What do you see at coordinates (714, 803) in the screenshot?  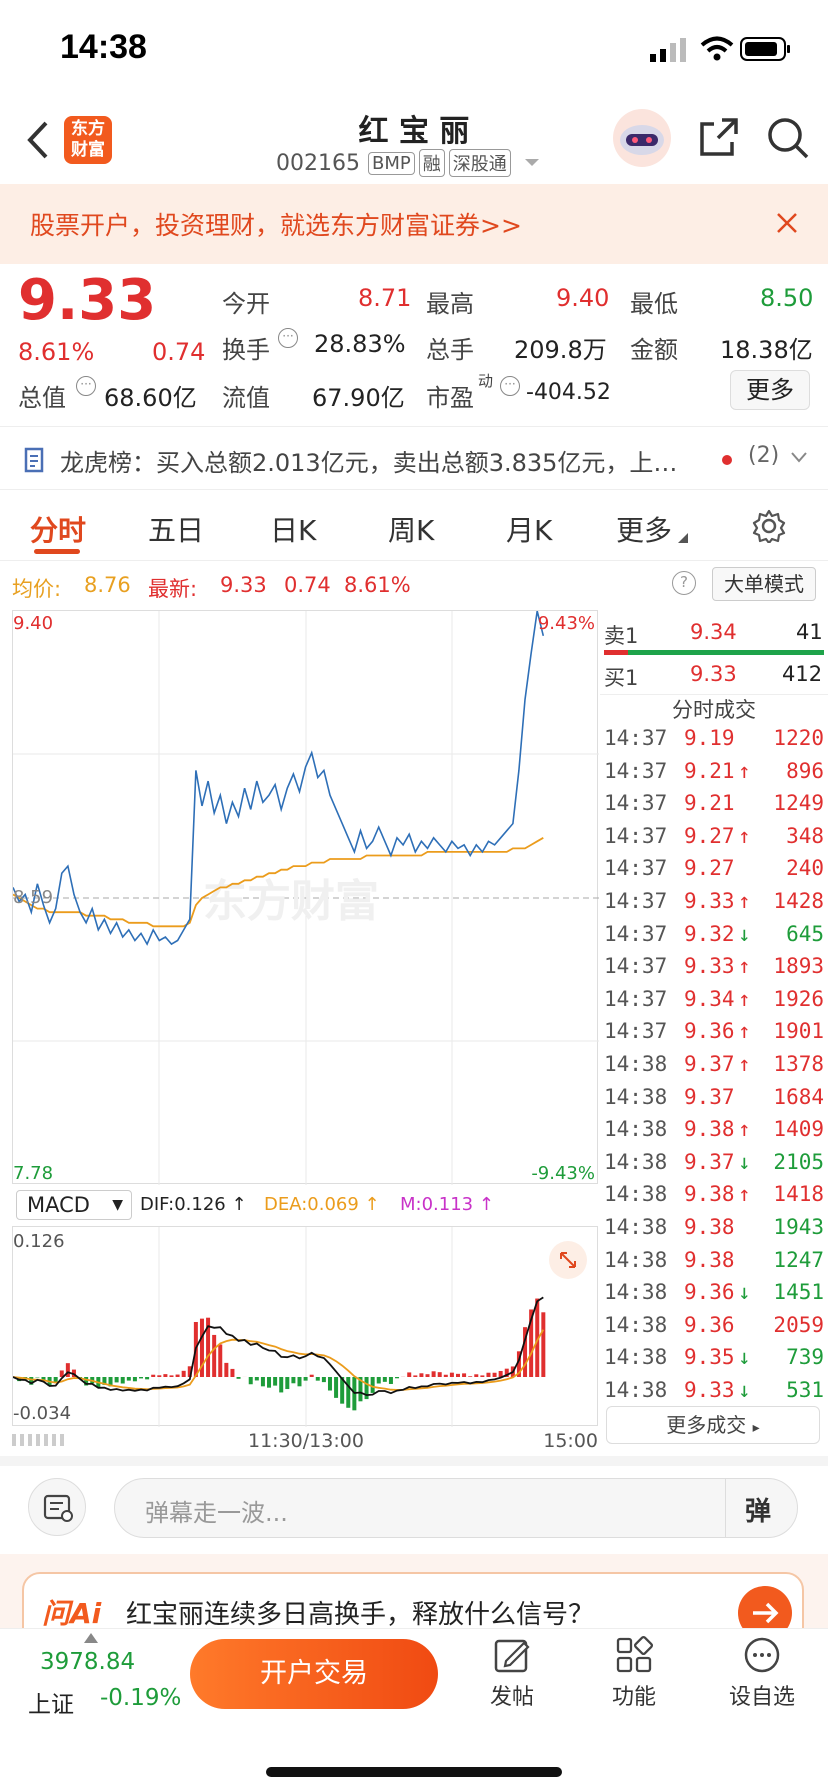 I see `trade-row: 14:37 9.21 1249` at bounding box center [714, 803].